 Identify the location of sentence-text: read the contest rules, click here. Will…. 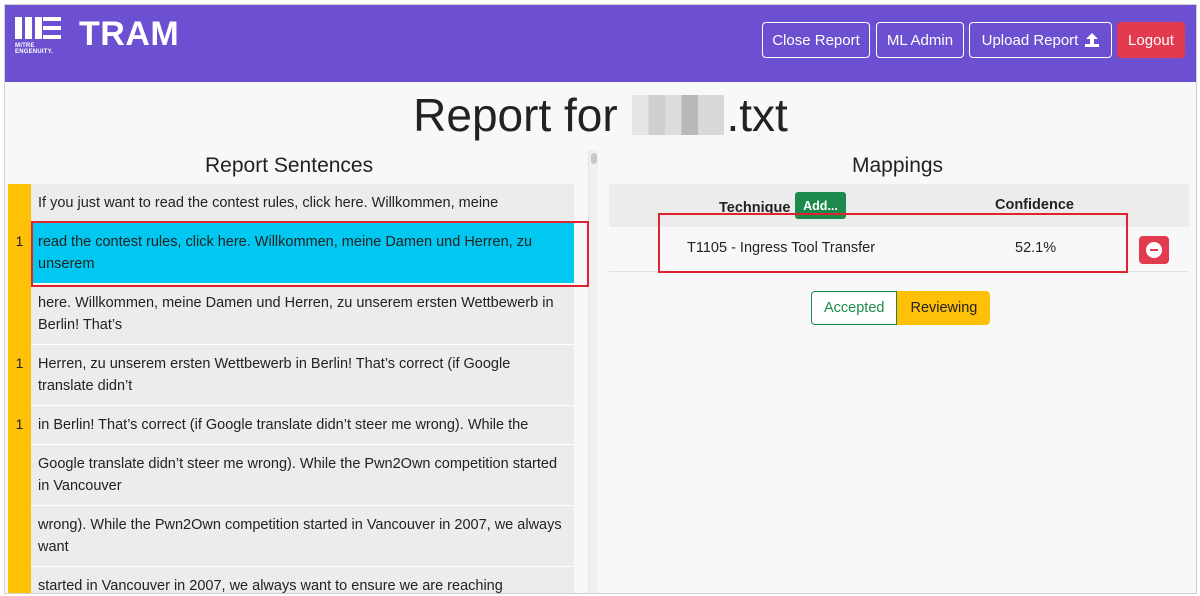
(302, 253).